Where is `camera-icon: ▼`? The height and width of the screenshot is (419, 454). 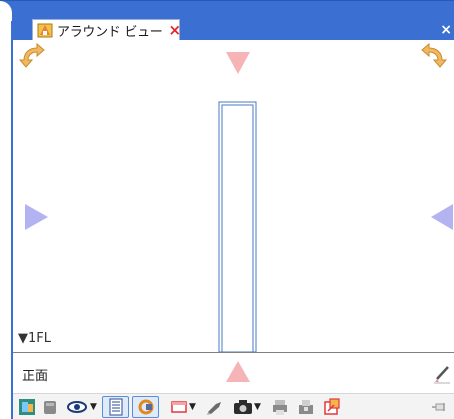
camera-icon: ▼ is located at coordinates (247, 407).